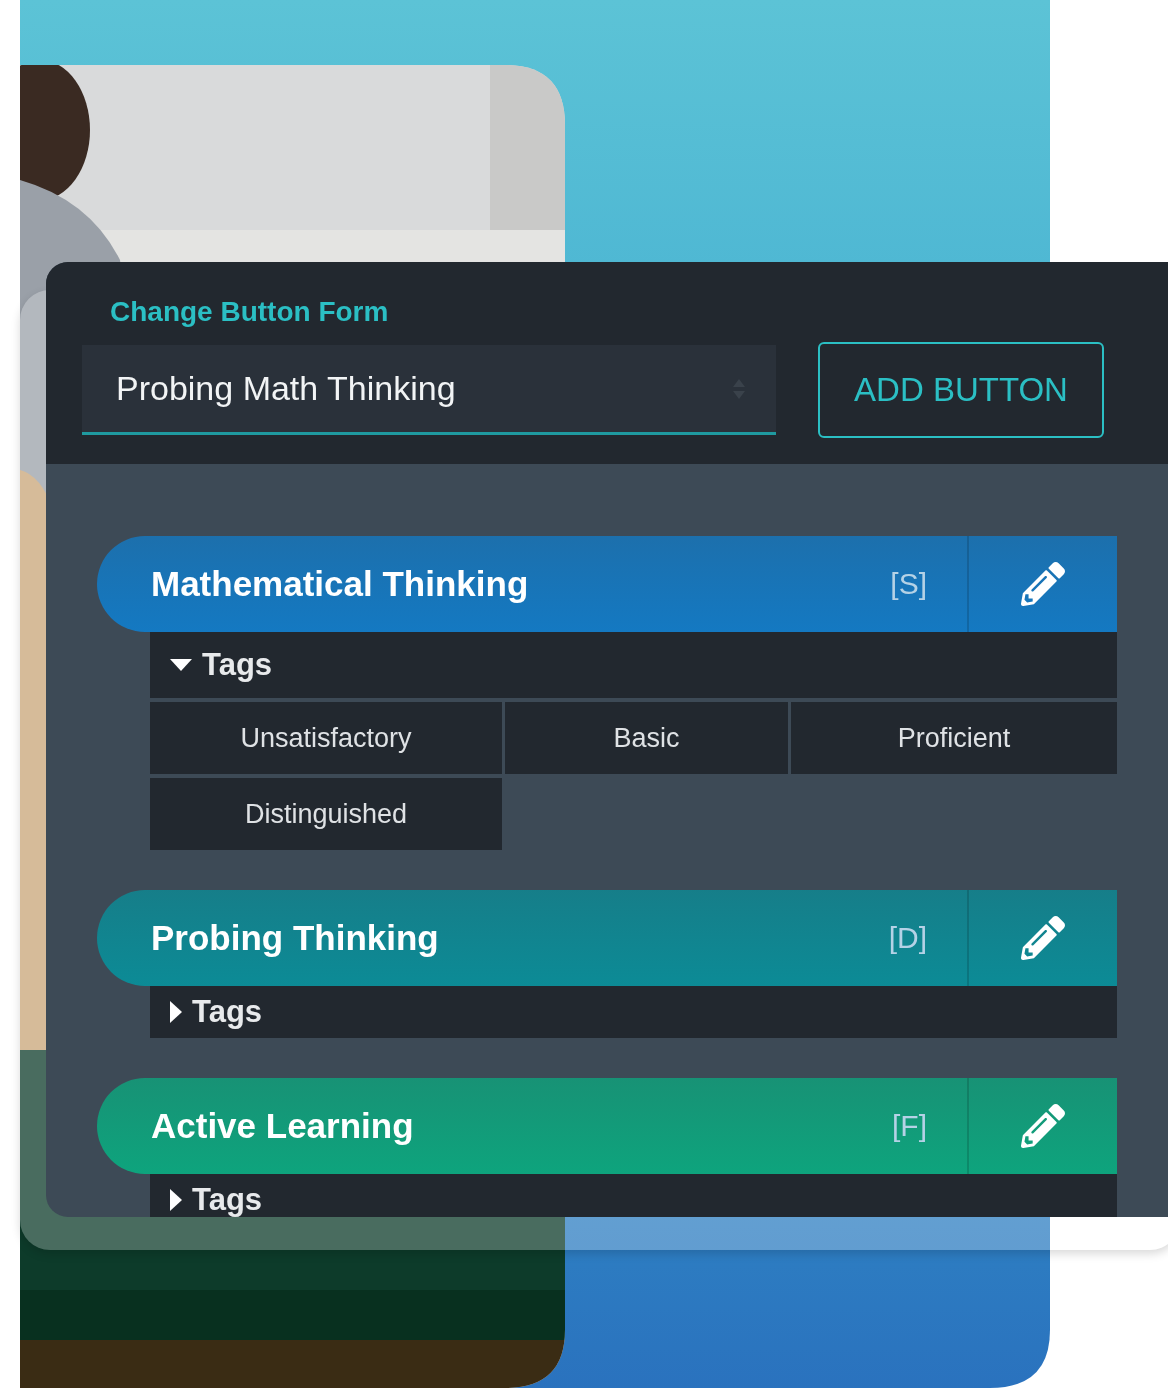 This screenshot has width=1168, height=1388. Describe the element at coordinates (326, 738) in the screenshot. I see `tag-option: Unsatisfactory` at that location.